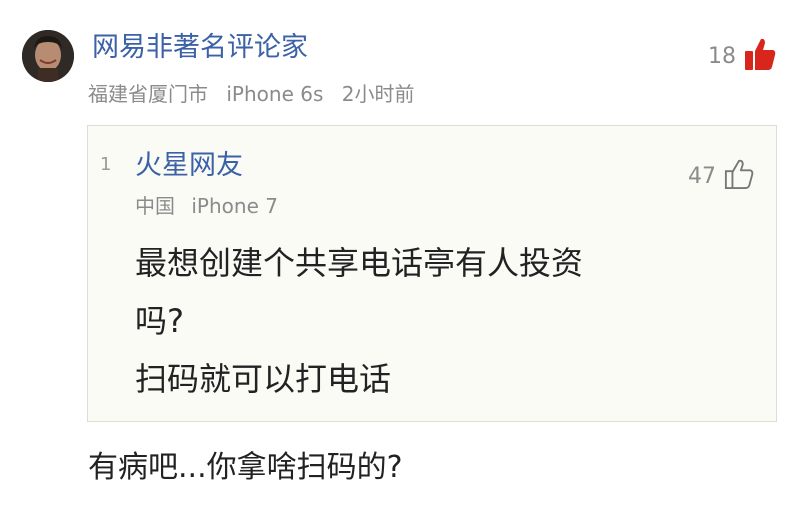 This screenshot has width=800, height=528. I want to click on quoted-content-line: 吗?, so click(159, 321).